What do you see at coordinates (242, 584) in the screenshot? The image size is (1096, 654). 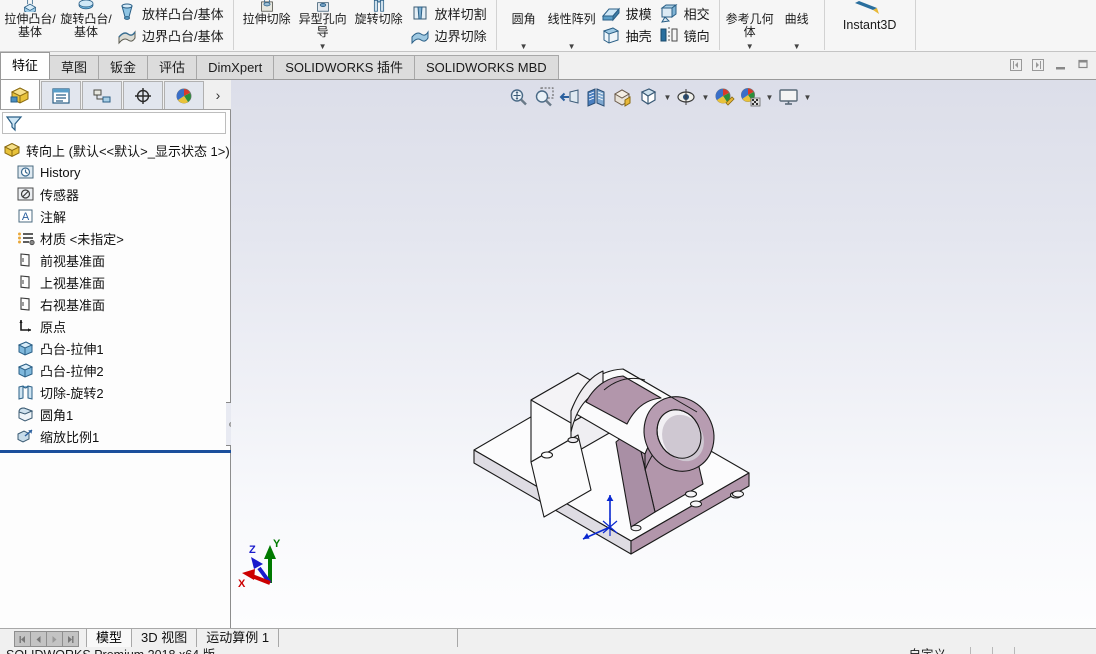 I see `svg-text: X` at bounding box center [242, 584].